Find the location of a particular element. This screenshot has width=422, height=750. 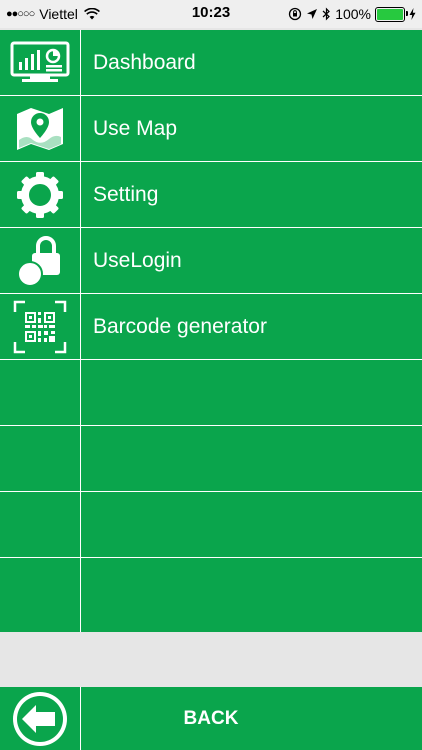

gear-icon is located at coordinates (40, 194).